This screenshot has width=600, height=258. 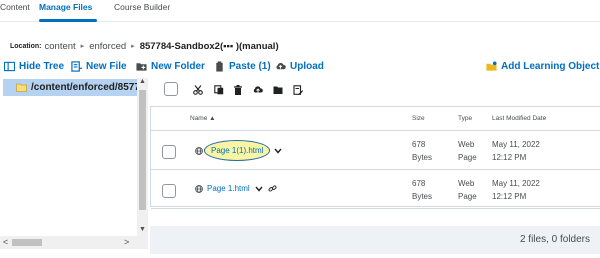 I want to click on hide-tree-button: Hide Tree, so click(x=34, y=66).